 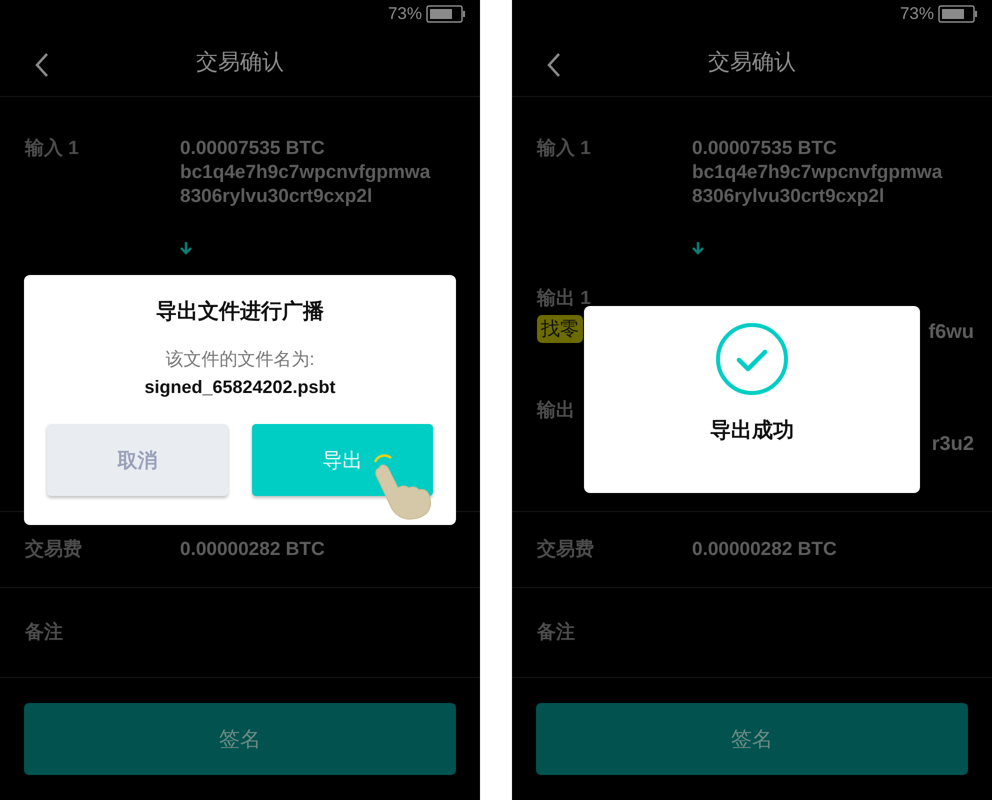 What do you see at coordinates (951, 332) in the screenshot?
I see `address-fragment: f6wu` at bounding box center [951, 332].